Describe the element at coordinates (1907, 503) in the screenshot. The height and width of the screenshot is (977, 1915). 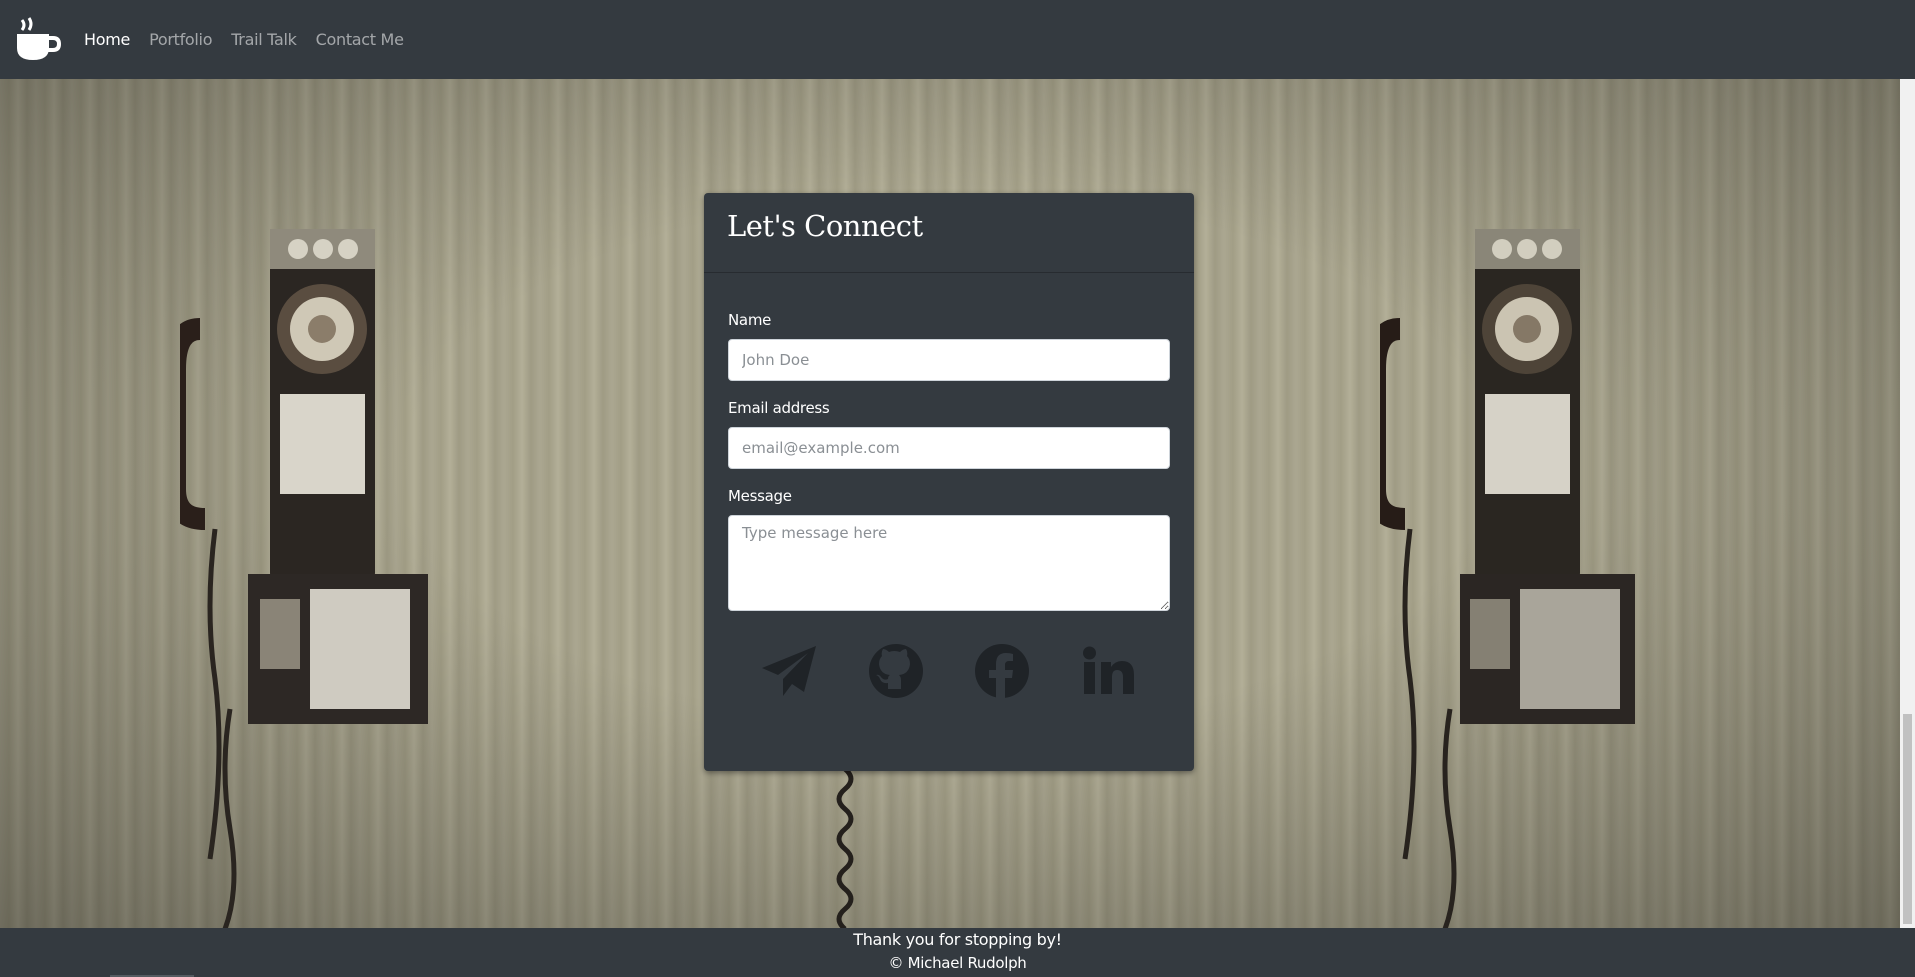
I see `page-scrollbar` at that location.